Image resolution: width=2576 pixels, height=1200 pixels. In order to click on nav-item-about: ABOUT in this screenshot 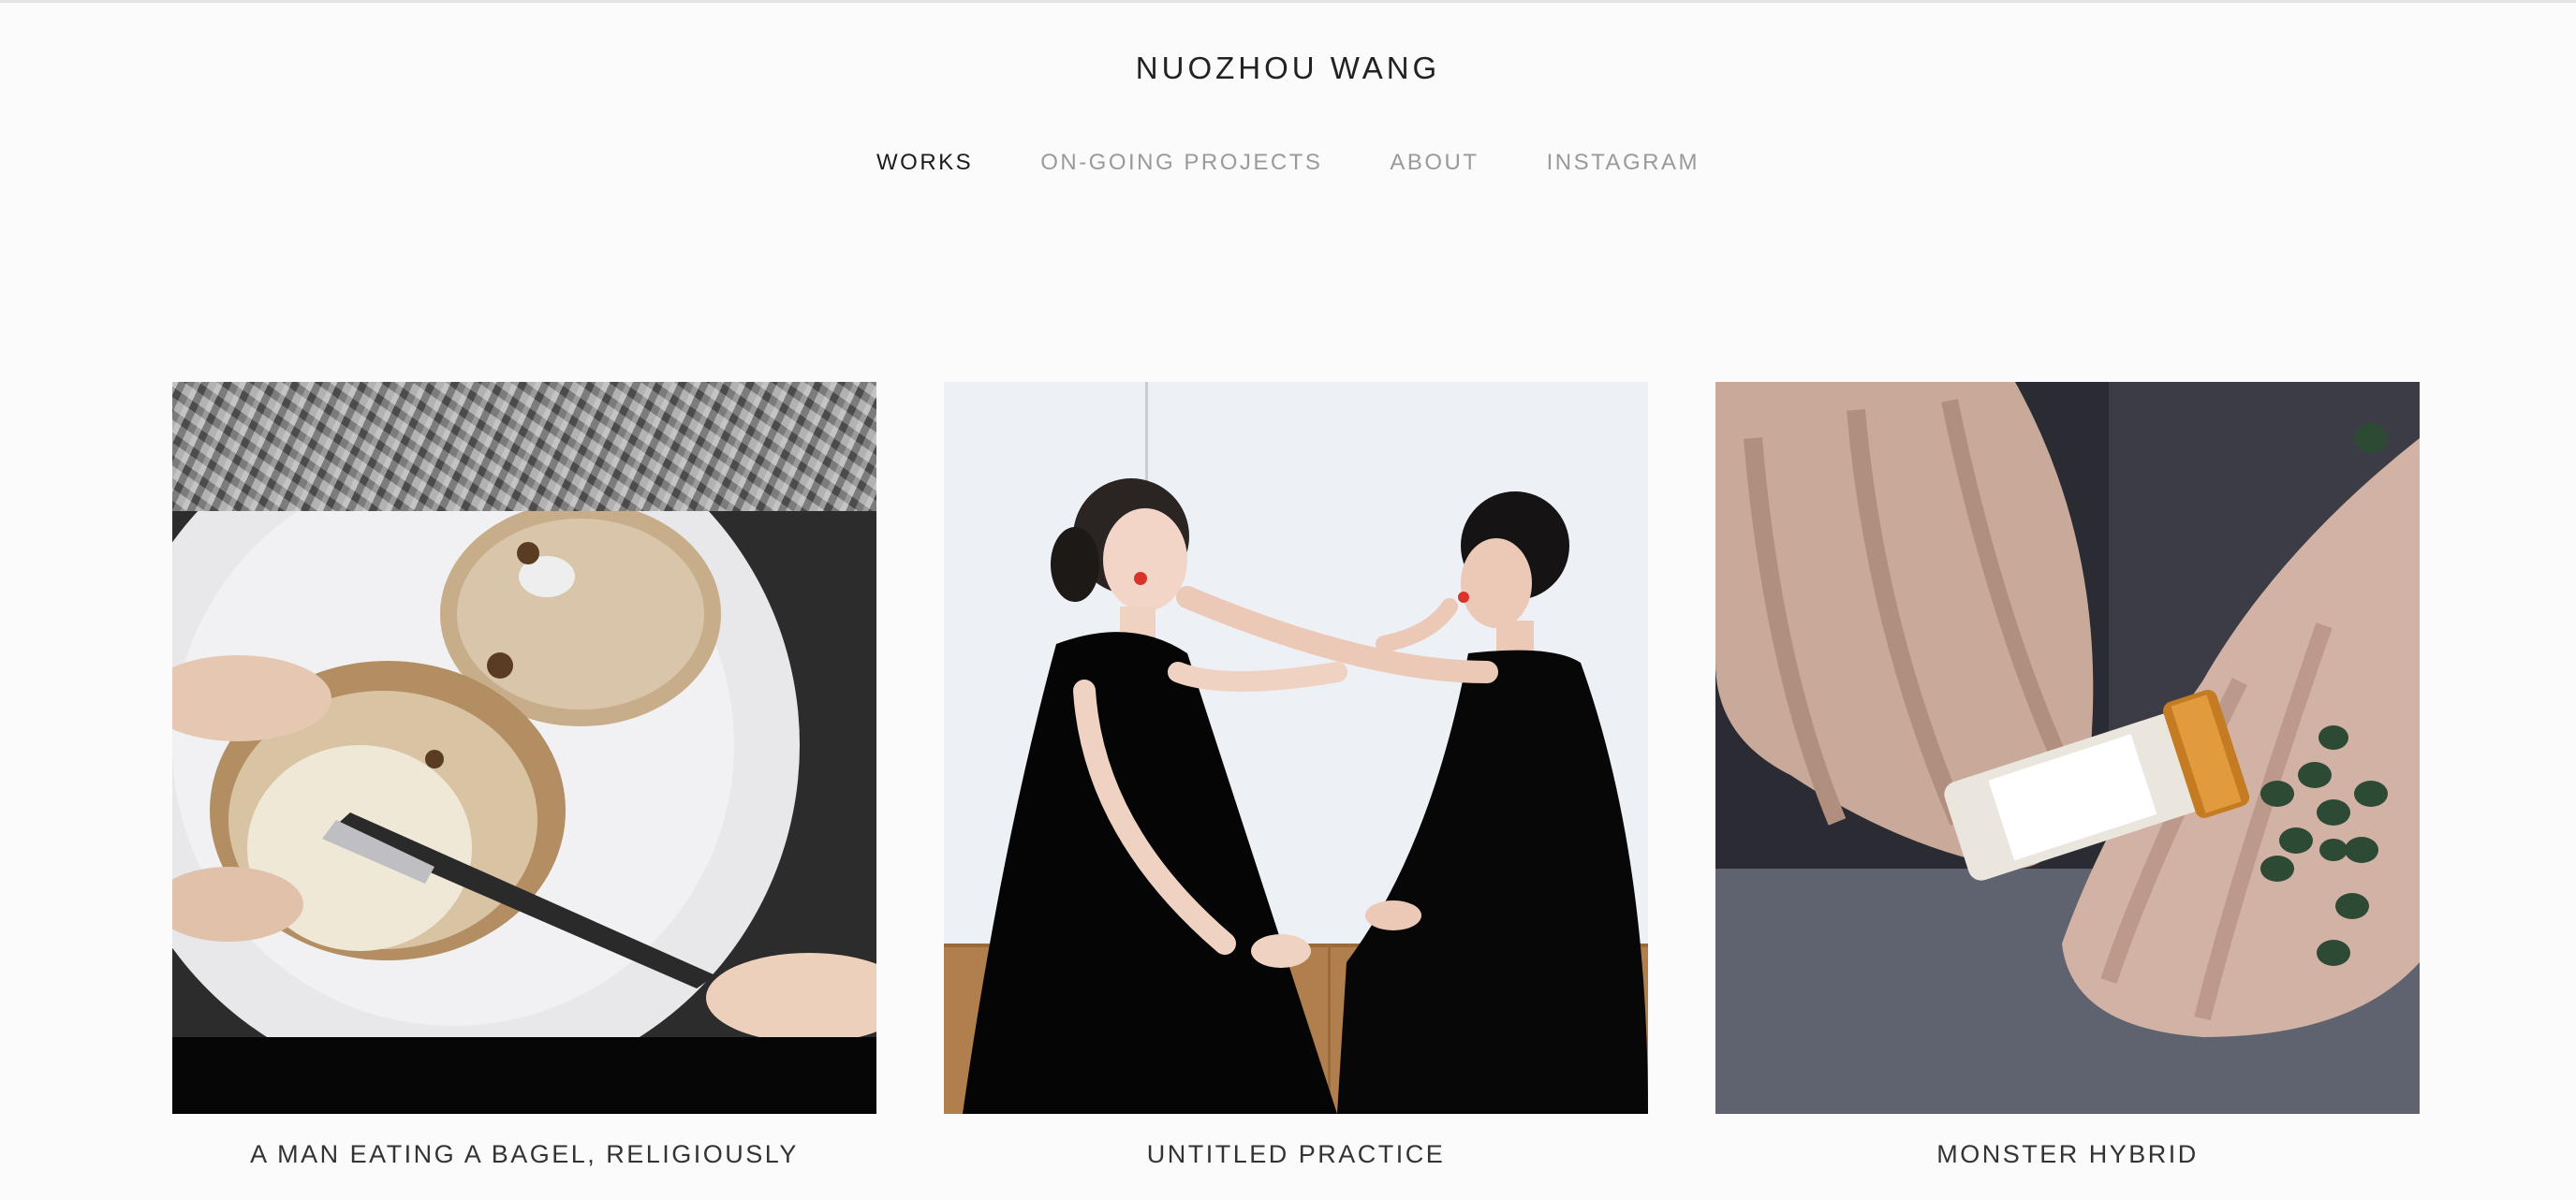, I will do `click(1434, 163)`.